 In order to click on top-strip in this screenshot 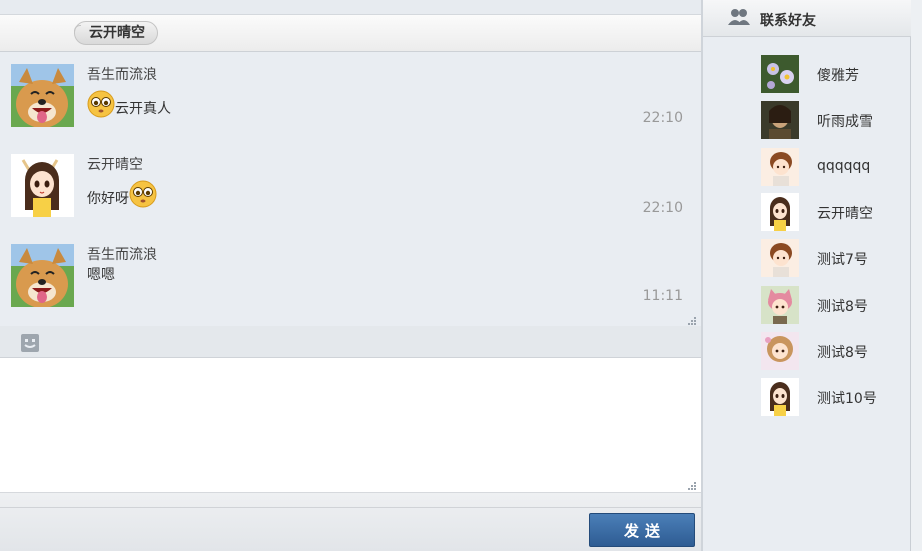, I will do `click(350, 7)`.